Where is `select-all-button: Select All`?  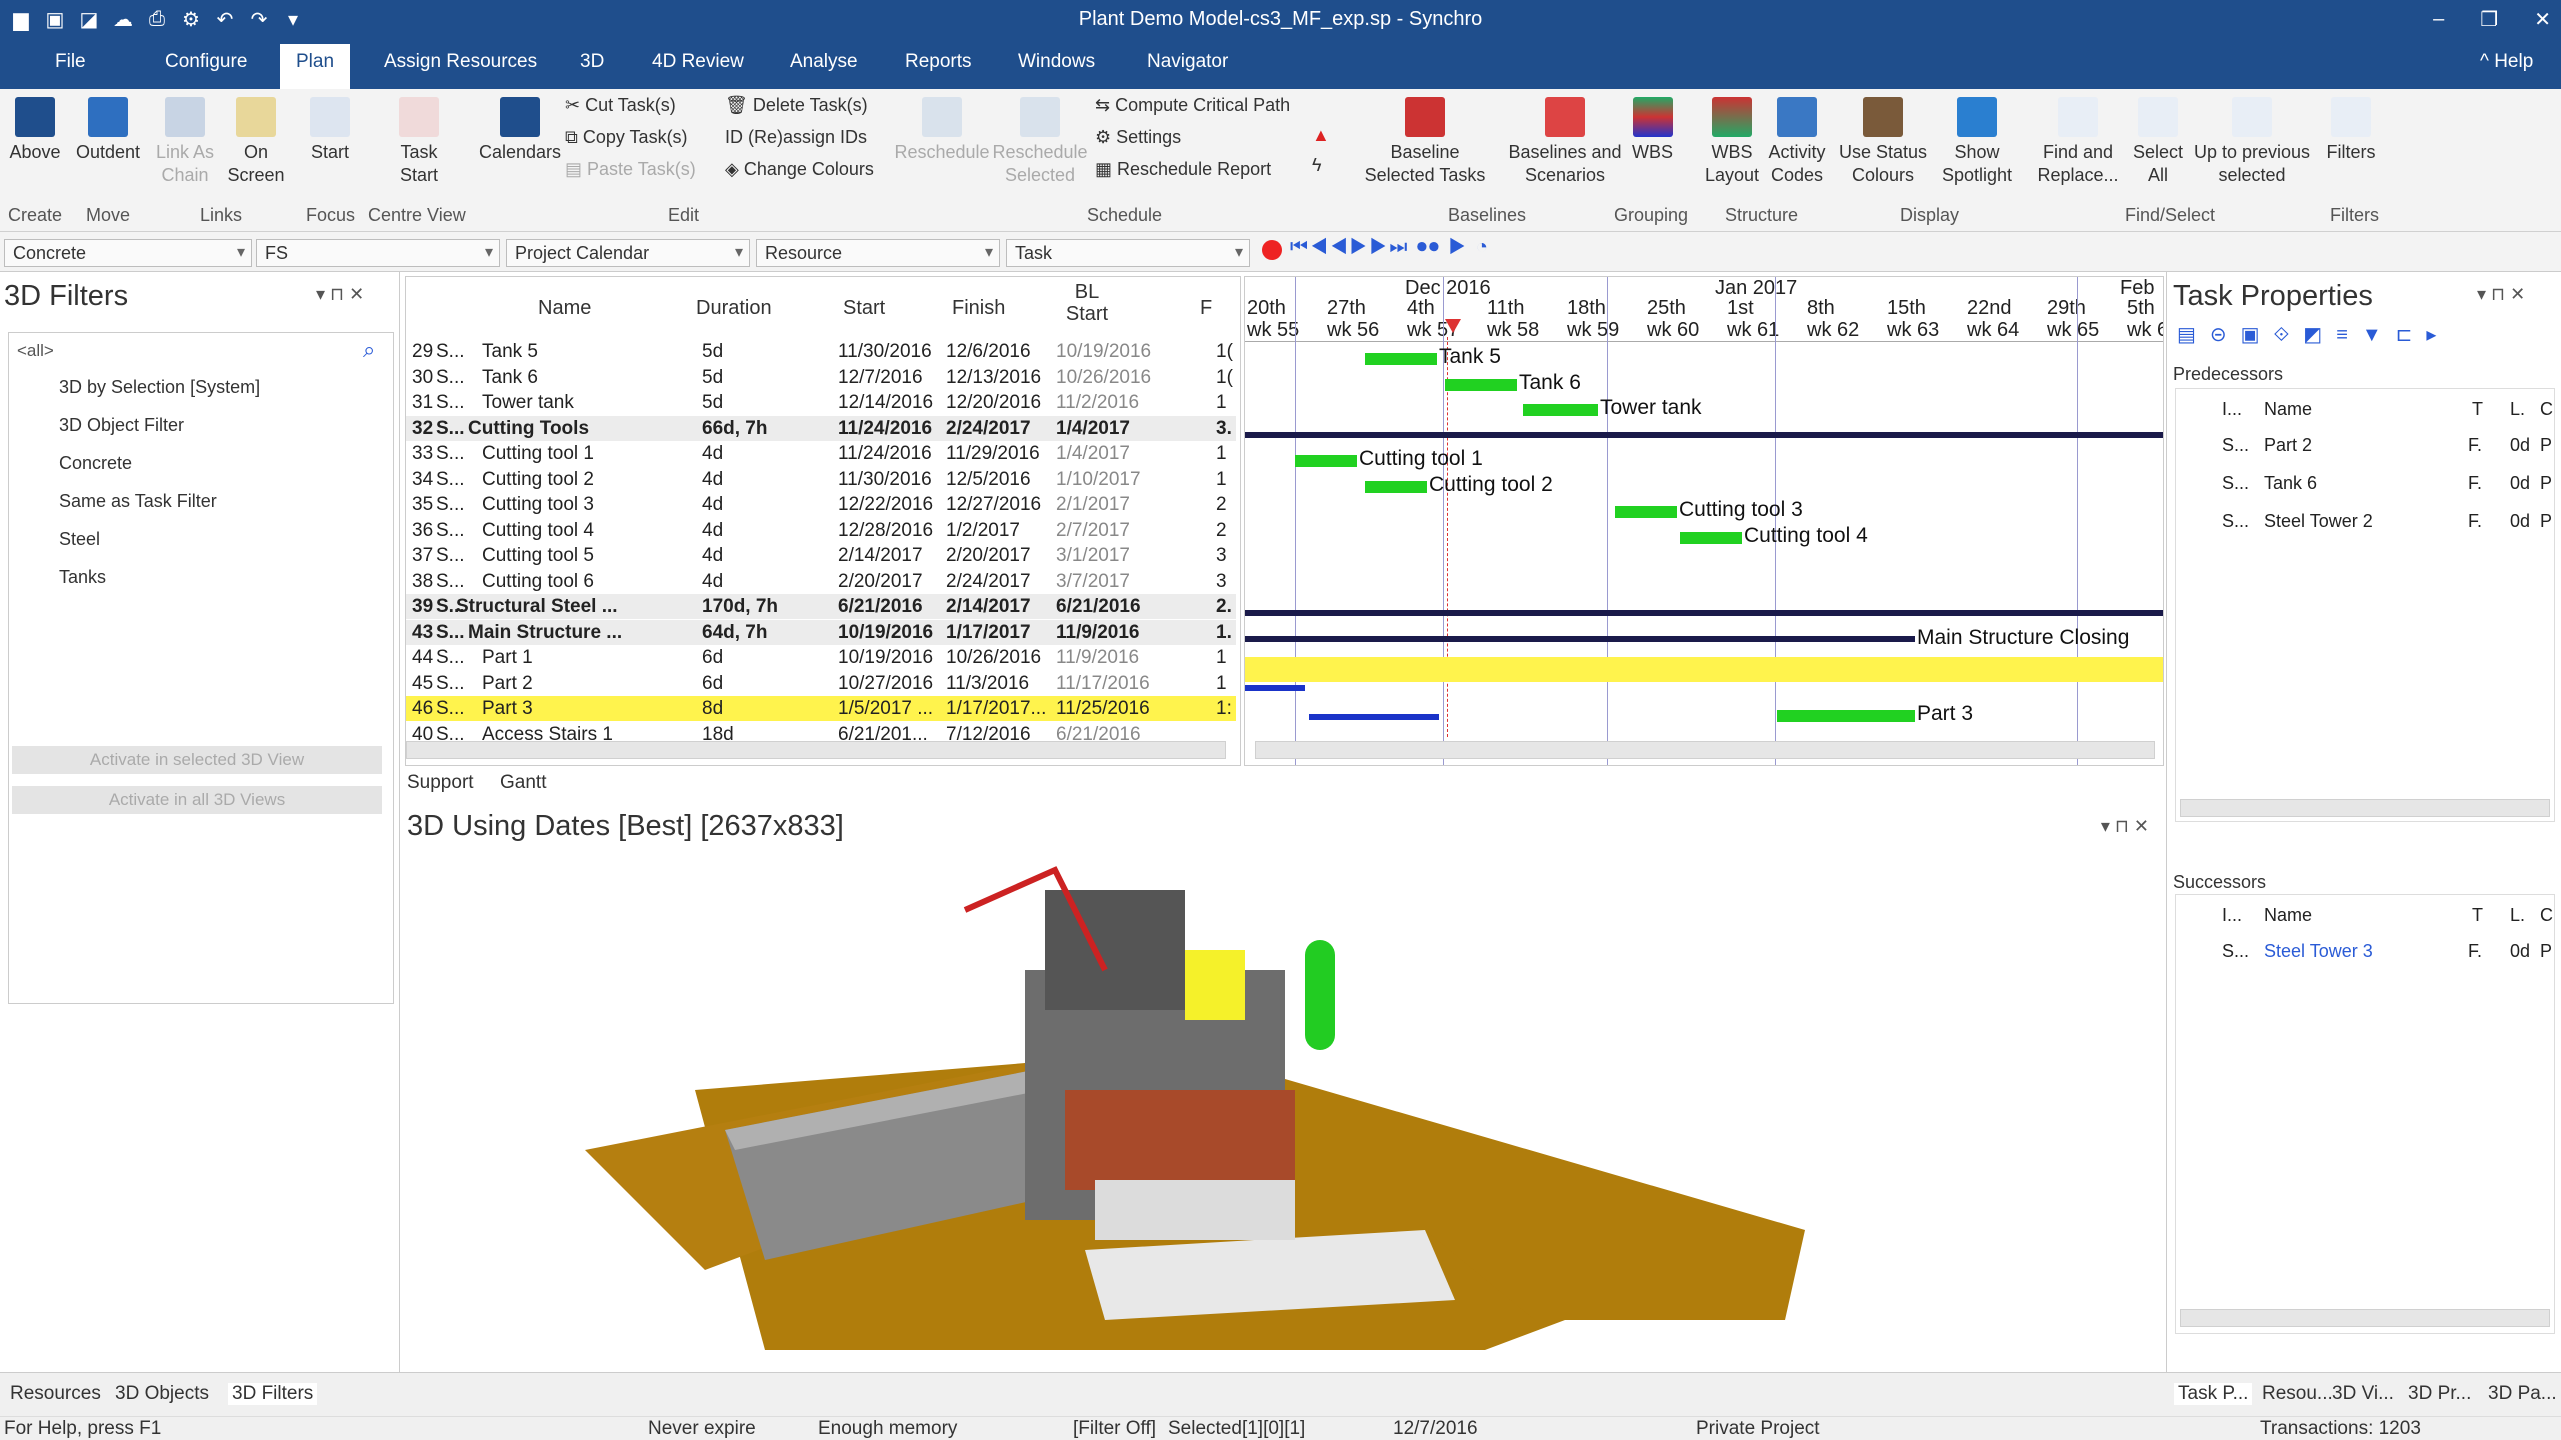 select-all-button: Select All is located at coordinates (2158, 142).